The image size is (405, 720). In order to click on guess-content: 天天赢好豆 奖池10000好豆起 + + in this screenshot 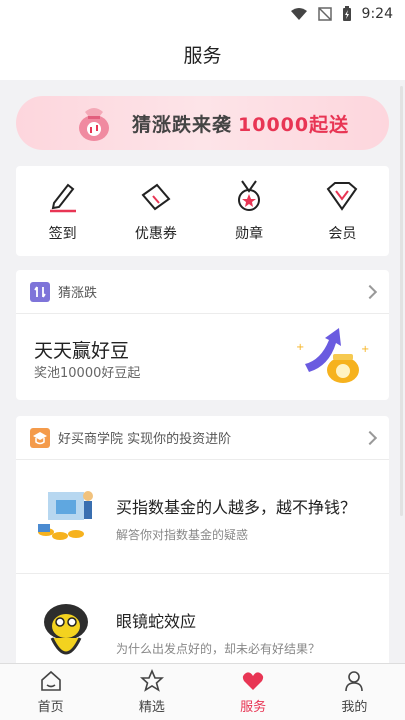, I will do `click(202, 357)`.